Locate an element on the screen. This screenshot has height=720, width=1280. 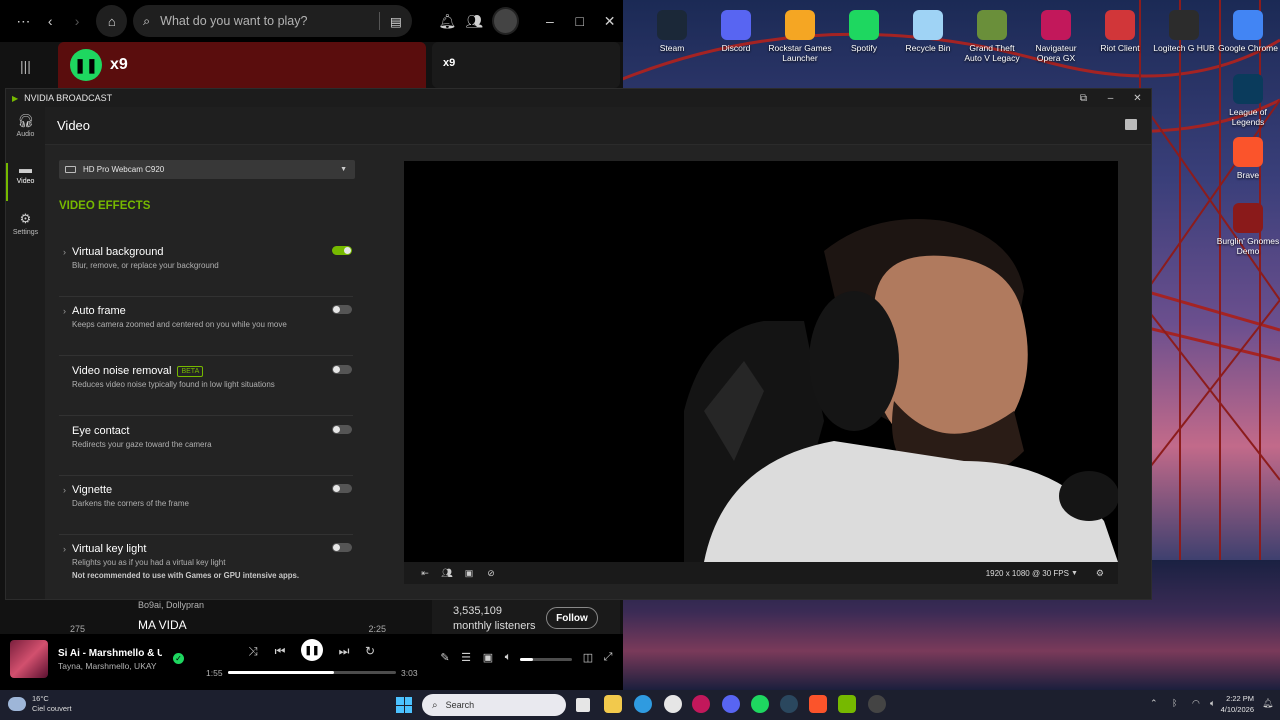
nav-audio: 🎧︎ Audio is located at coordinates (25, 125).